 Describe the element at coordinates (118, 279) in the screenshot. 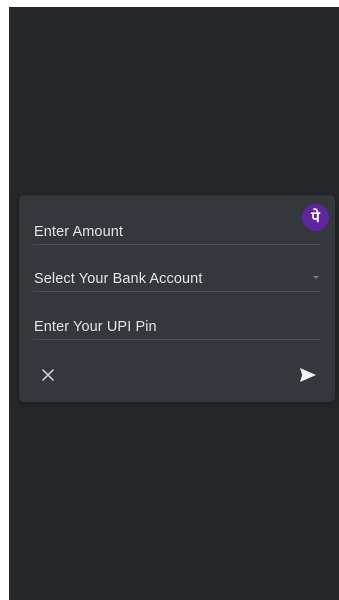

I see `bank-account-select-value: Select Your Bank Account` at that location.